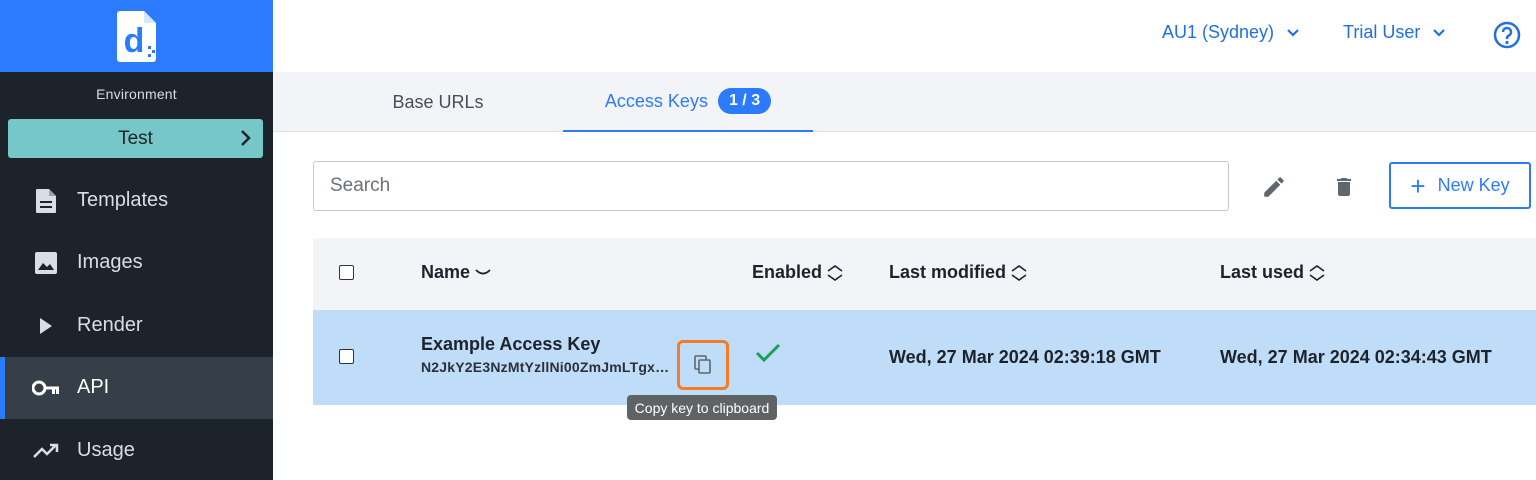 The width and height of the screenshot is (1536, 480). I want to click on sort-descending-icon, so click(483, 271).